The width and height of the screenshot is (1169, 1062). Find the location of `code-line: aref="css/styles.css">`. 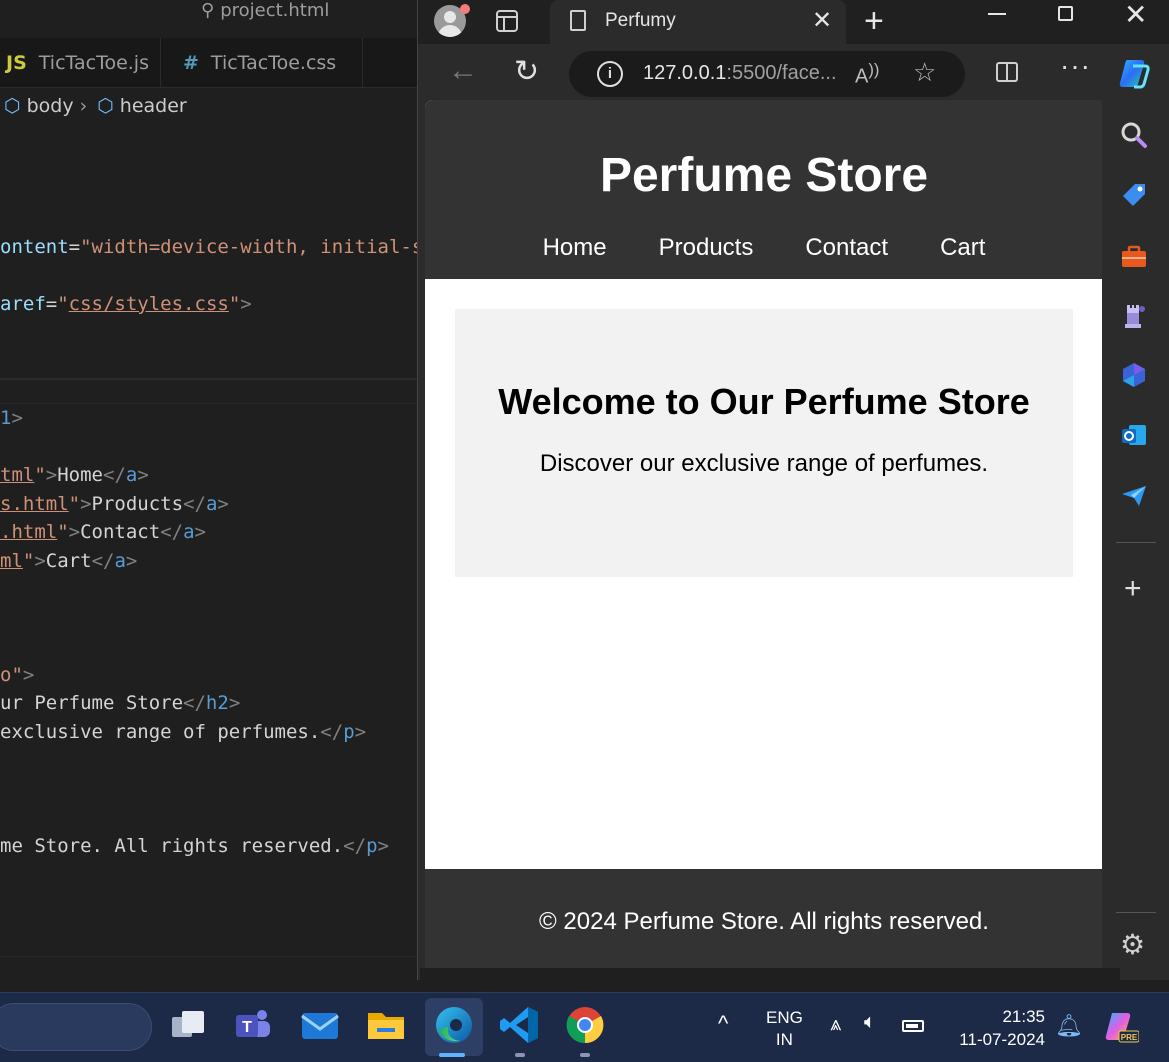

code-line: aref="css/styles.css"> is located at coordinates (126, 304).